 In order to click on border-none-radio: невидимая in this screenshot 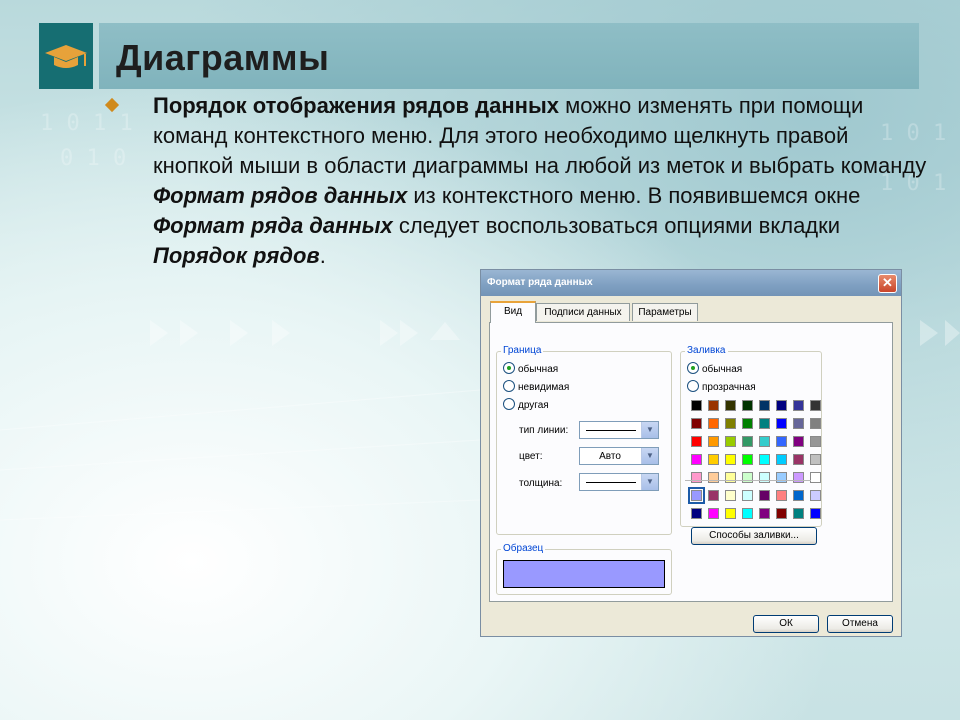, I will do `click(536, 386)`.